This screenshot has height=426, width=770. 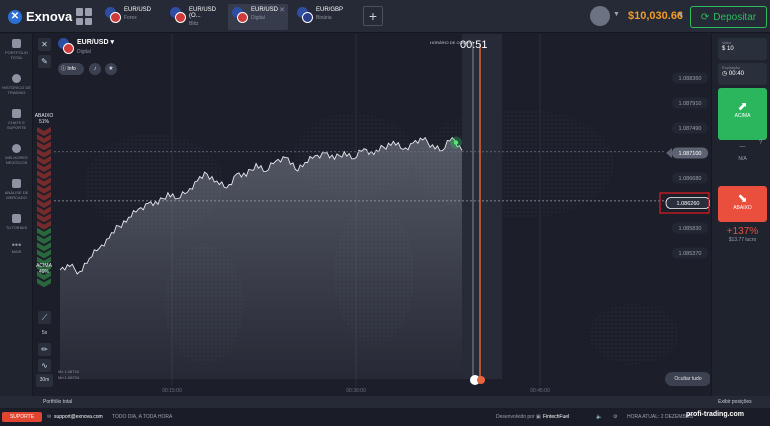 What do you see at coordinates (16, 113) in the screenshot?
I see `chat-icon` at bounding box center [16, 113].